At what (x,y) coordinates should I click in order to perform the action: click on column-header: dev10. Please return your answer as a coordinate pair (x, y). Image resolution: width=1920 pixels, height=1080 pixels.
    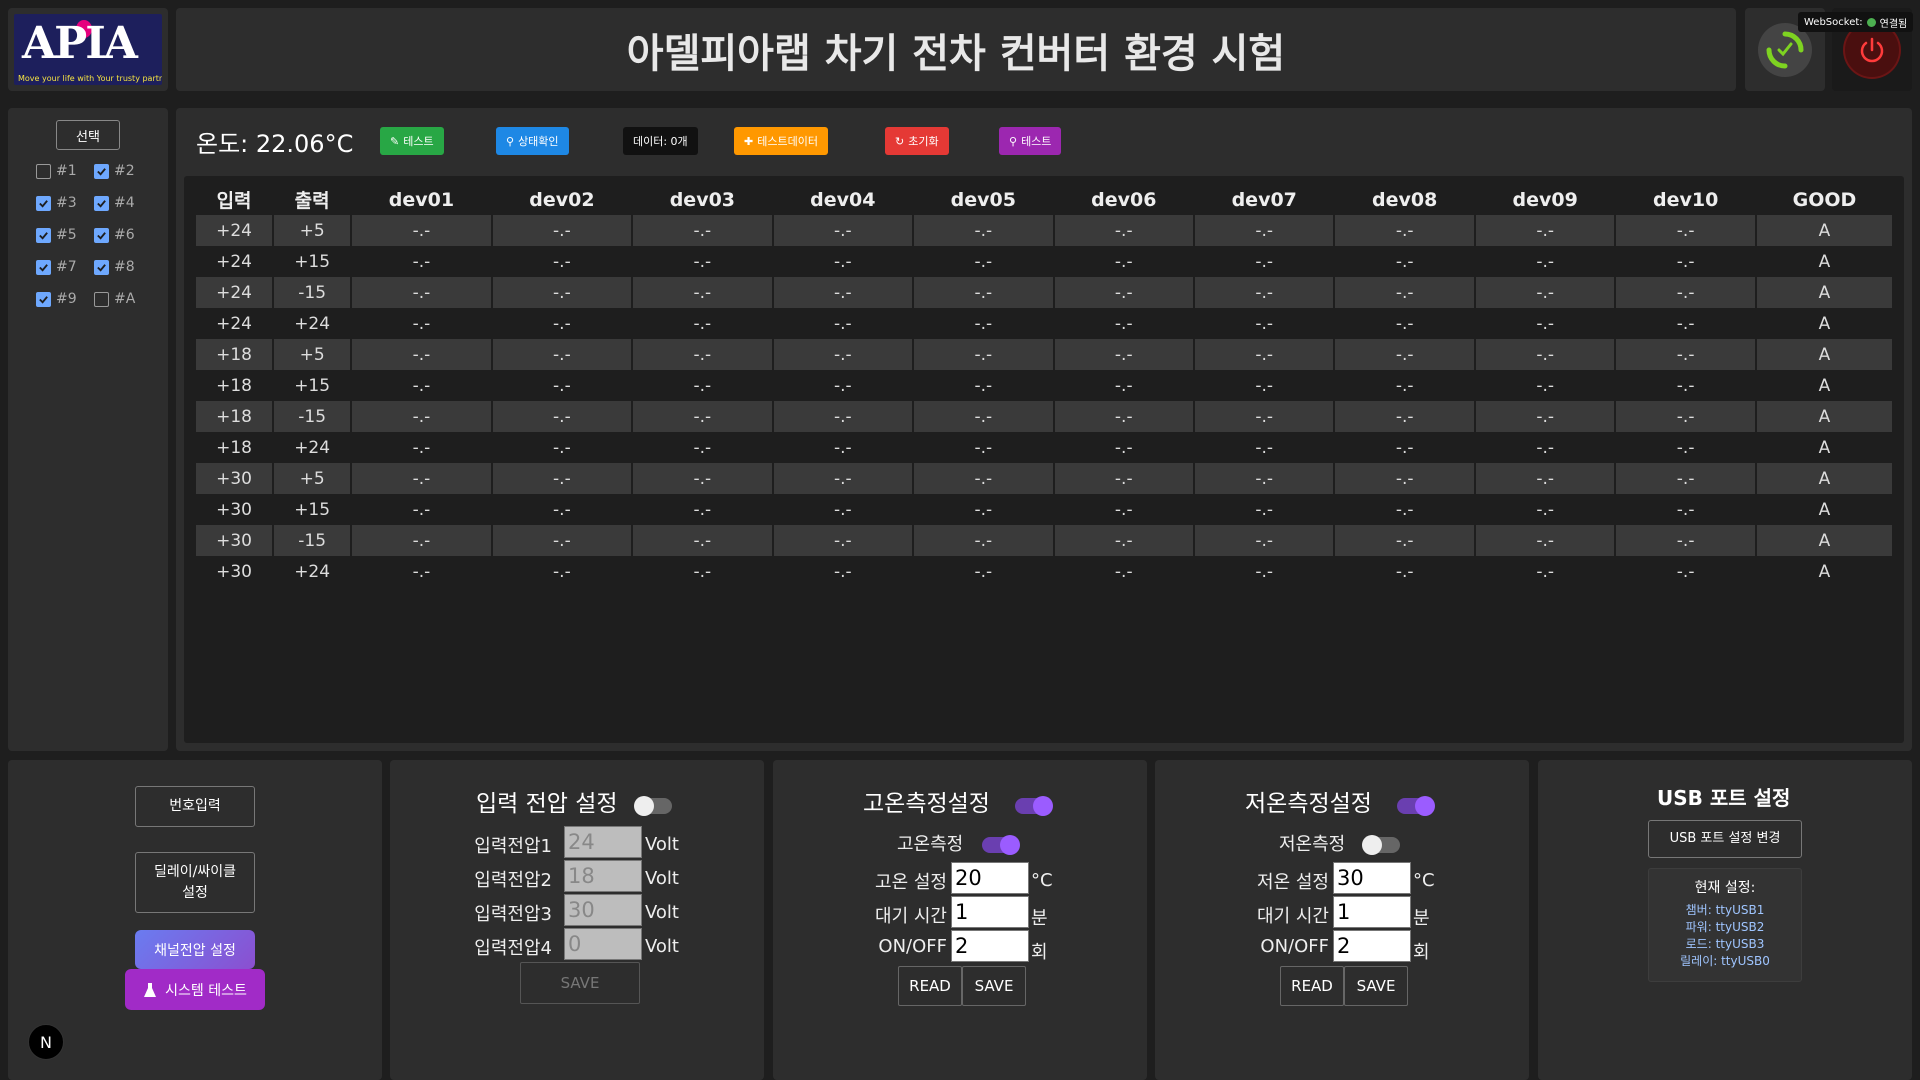
    Looking at the image, I should click on (1685, 199).